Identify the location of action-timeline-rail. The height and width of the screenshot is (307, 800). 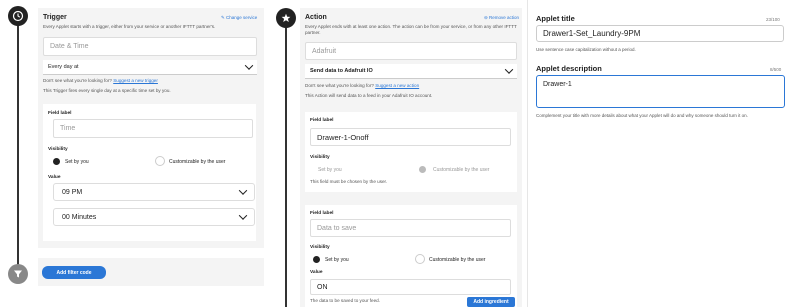
(286, 165).